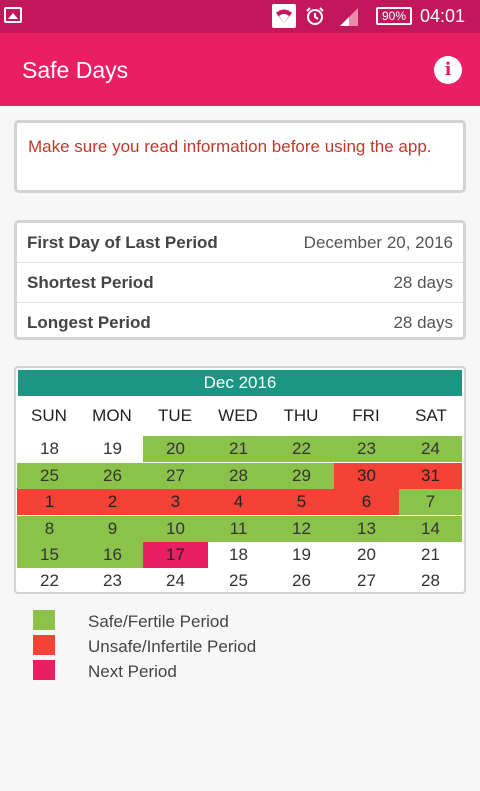 The image size is (480, 791). What do you see at coordinates (238, 502) in the screenshot?
I see `calendar-day: 4` at bounding box center [238, 502].